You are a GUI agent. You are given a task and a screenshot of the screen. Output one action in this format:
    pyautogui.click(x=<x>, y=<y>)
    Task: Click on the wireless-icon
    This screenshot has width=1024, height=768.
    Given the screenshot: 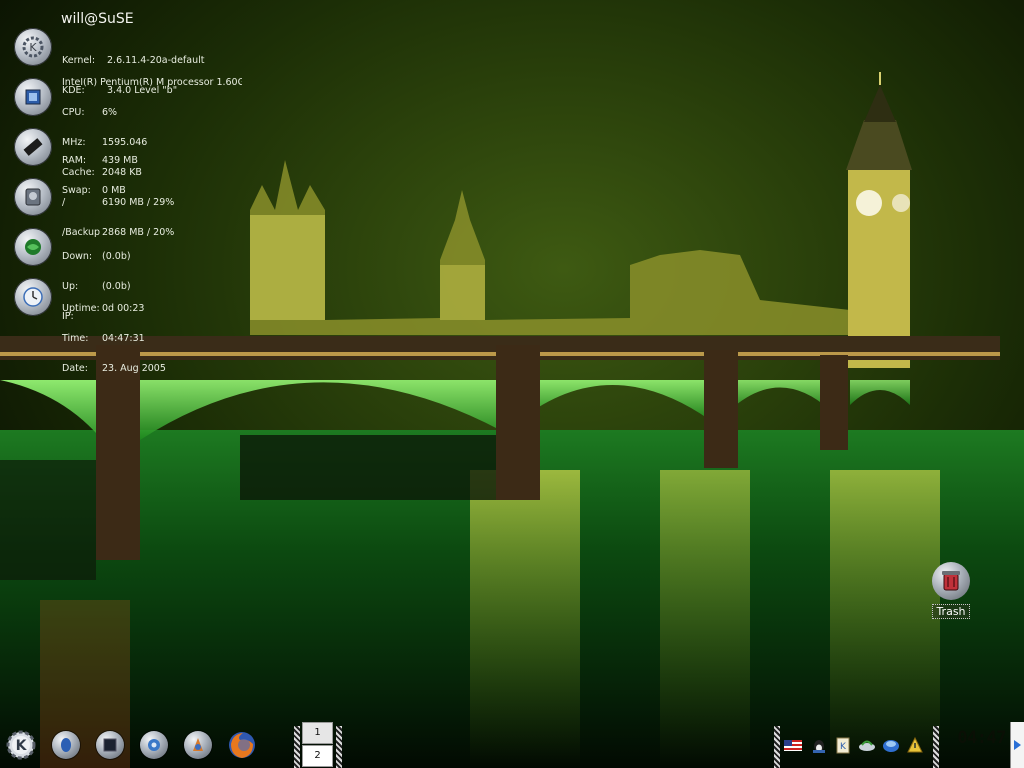 What is the action you would take?
    pyautogui.click(x=867, y=745)
    